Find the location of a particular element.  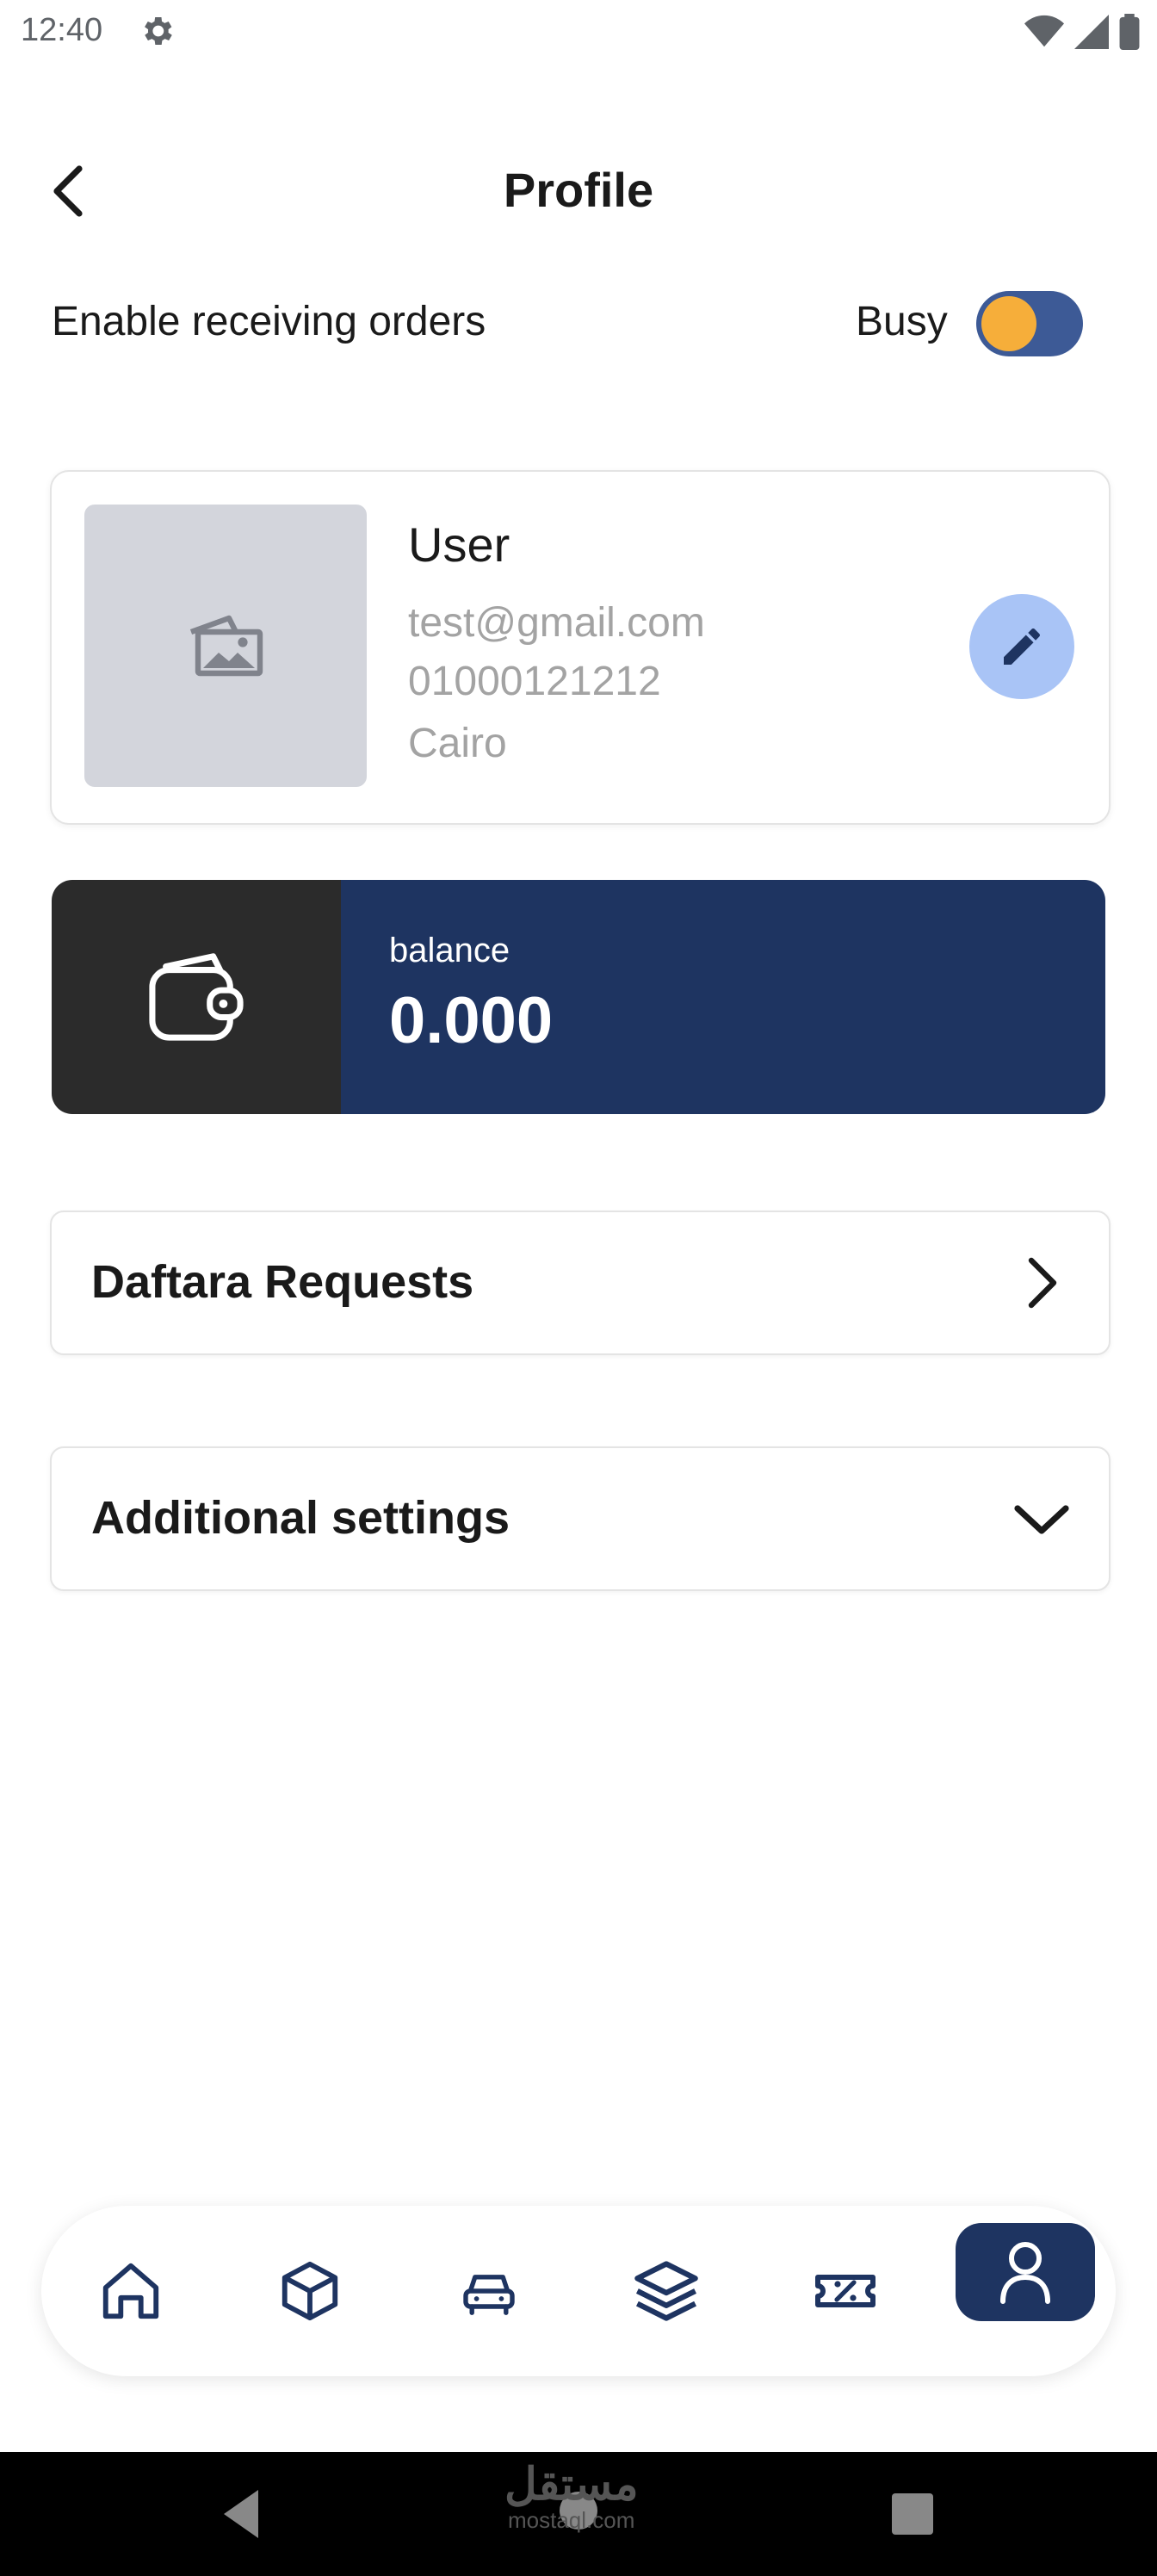

pencil-icon is located at coordinates (1022, 646).